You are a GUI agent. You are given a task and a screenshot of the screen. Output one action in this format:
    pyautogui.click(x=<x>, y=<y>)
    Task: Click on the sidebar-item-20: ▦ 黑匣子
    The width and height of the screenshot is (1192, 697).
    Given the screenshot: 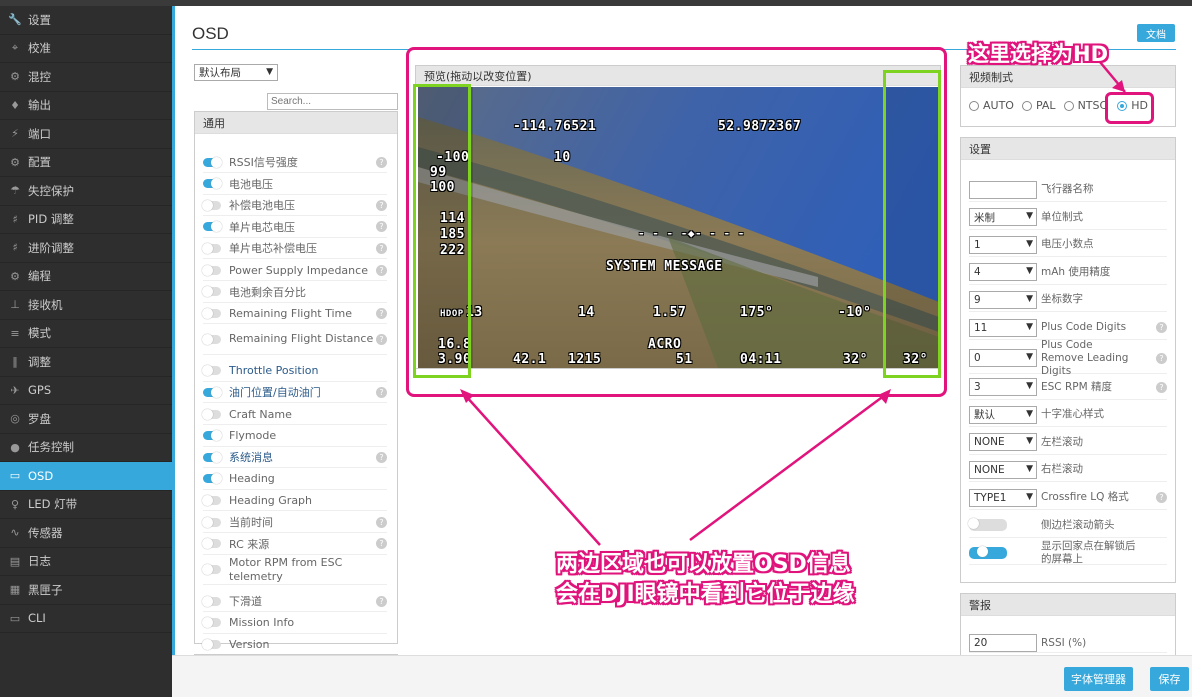 What is the action you would take?
    pyautogui.click(x=86, y=590)
    